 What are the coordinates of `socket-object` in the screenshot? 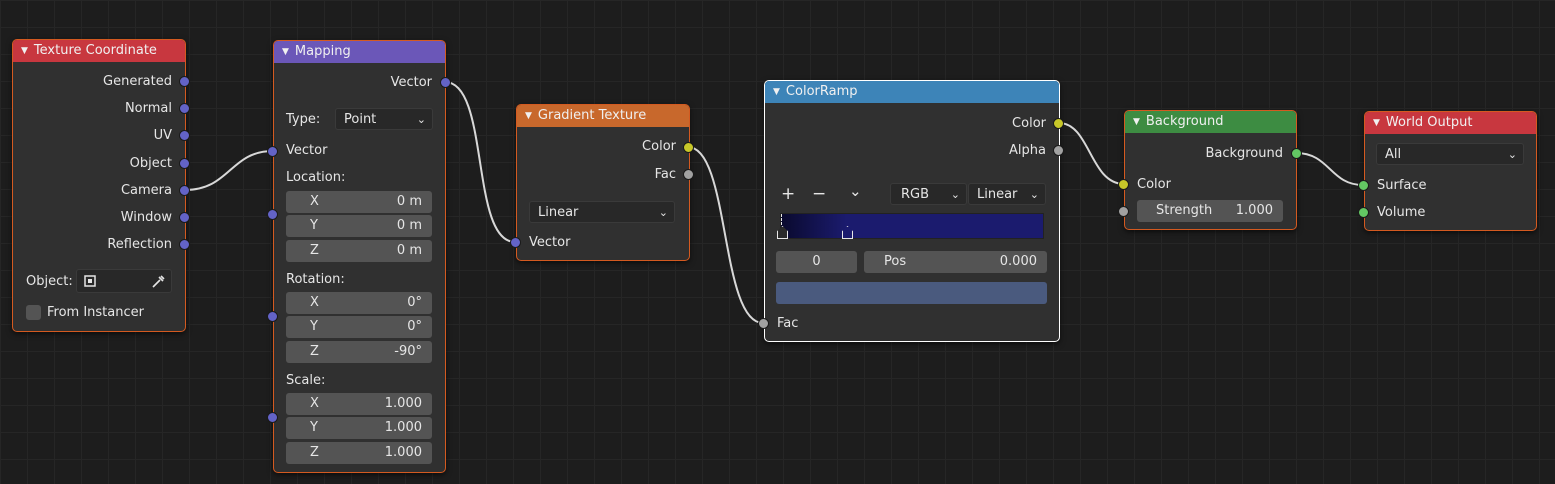 It's located at (184, 163).